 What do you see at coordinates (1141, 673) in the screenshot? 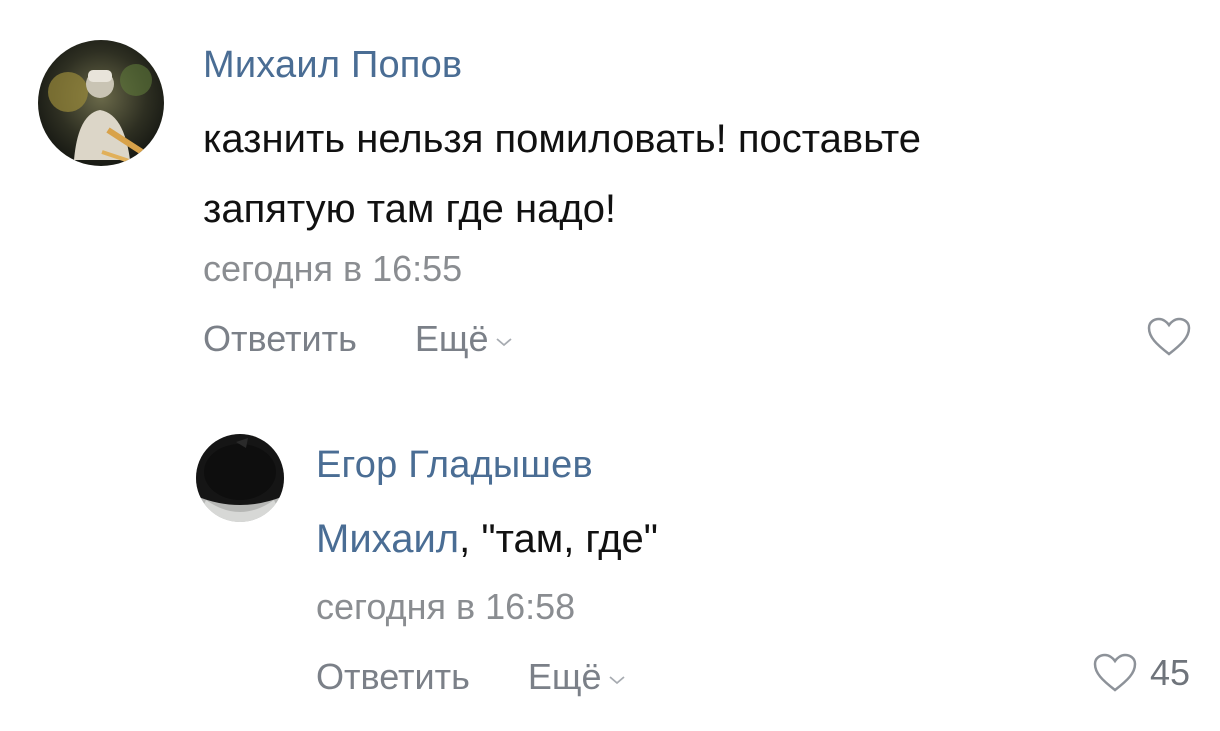
I see `like-button: 45` at bounding box center [1141, 673].